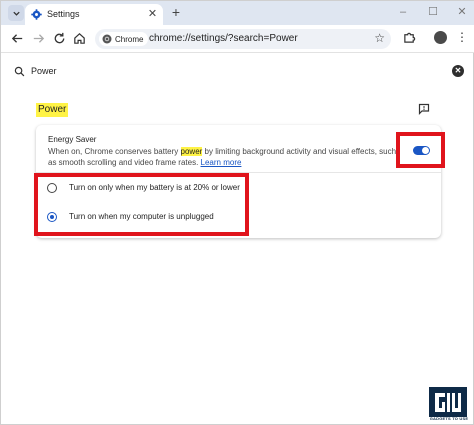 Image resolution: width=474 pixels, height=425 pixels. Describe the element at coordinates (420, 150) in the screenshot. I see `annotation-box-toggle` at that location.